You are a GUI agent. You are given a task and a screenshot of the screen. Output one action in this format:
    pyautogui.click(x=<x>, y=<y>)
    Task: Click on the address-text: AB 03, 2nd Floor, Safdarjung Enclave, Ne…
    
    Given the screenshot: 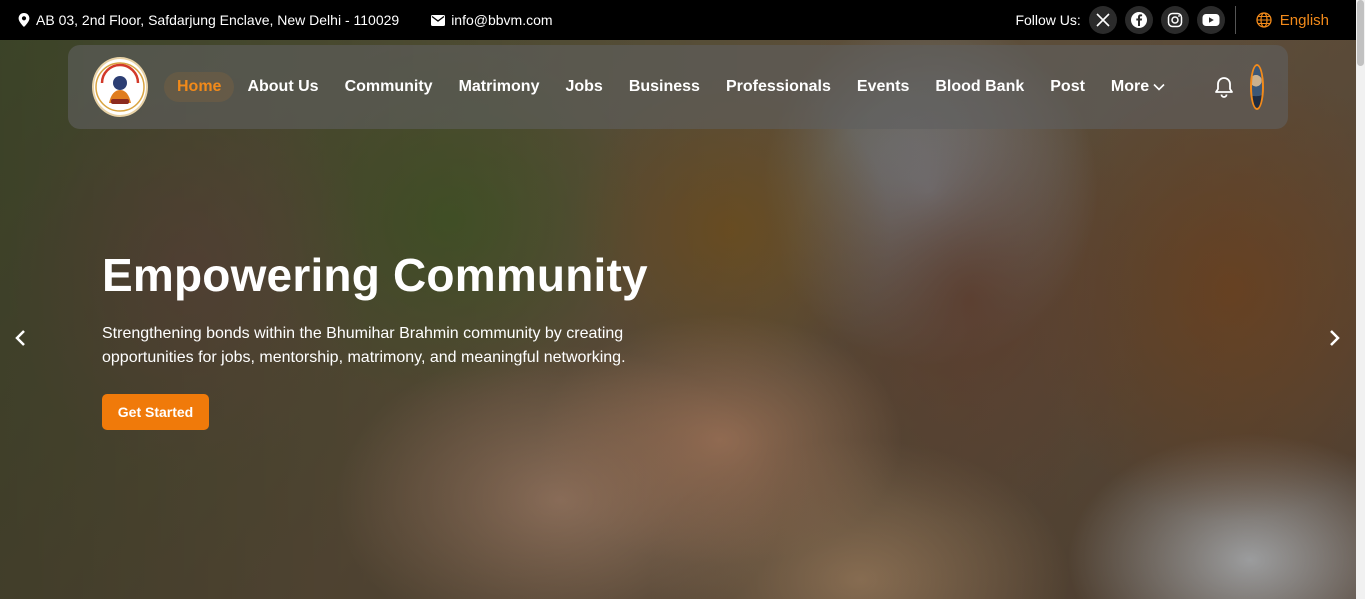 What is the action you would take?
    pyautogui.click(x=218, y=20)
    